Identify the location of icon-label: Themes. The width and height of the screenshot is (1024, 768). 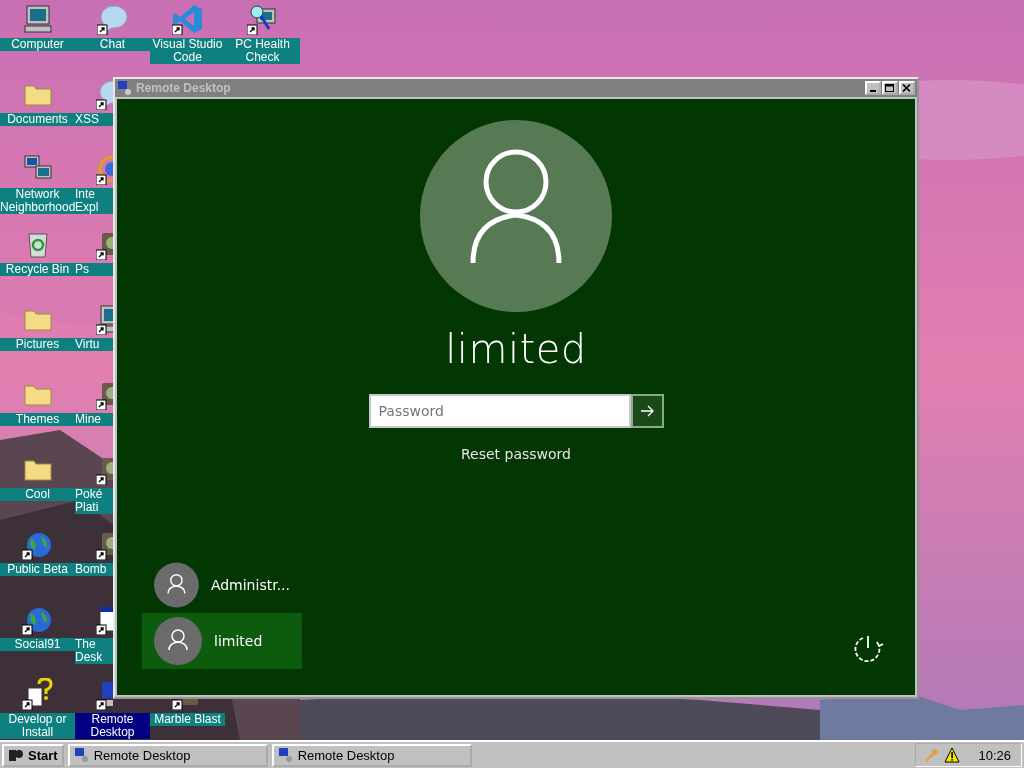
(37, 419).